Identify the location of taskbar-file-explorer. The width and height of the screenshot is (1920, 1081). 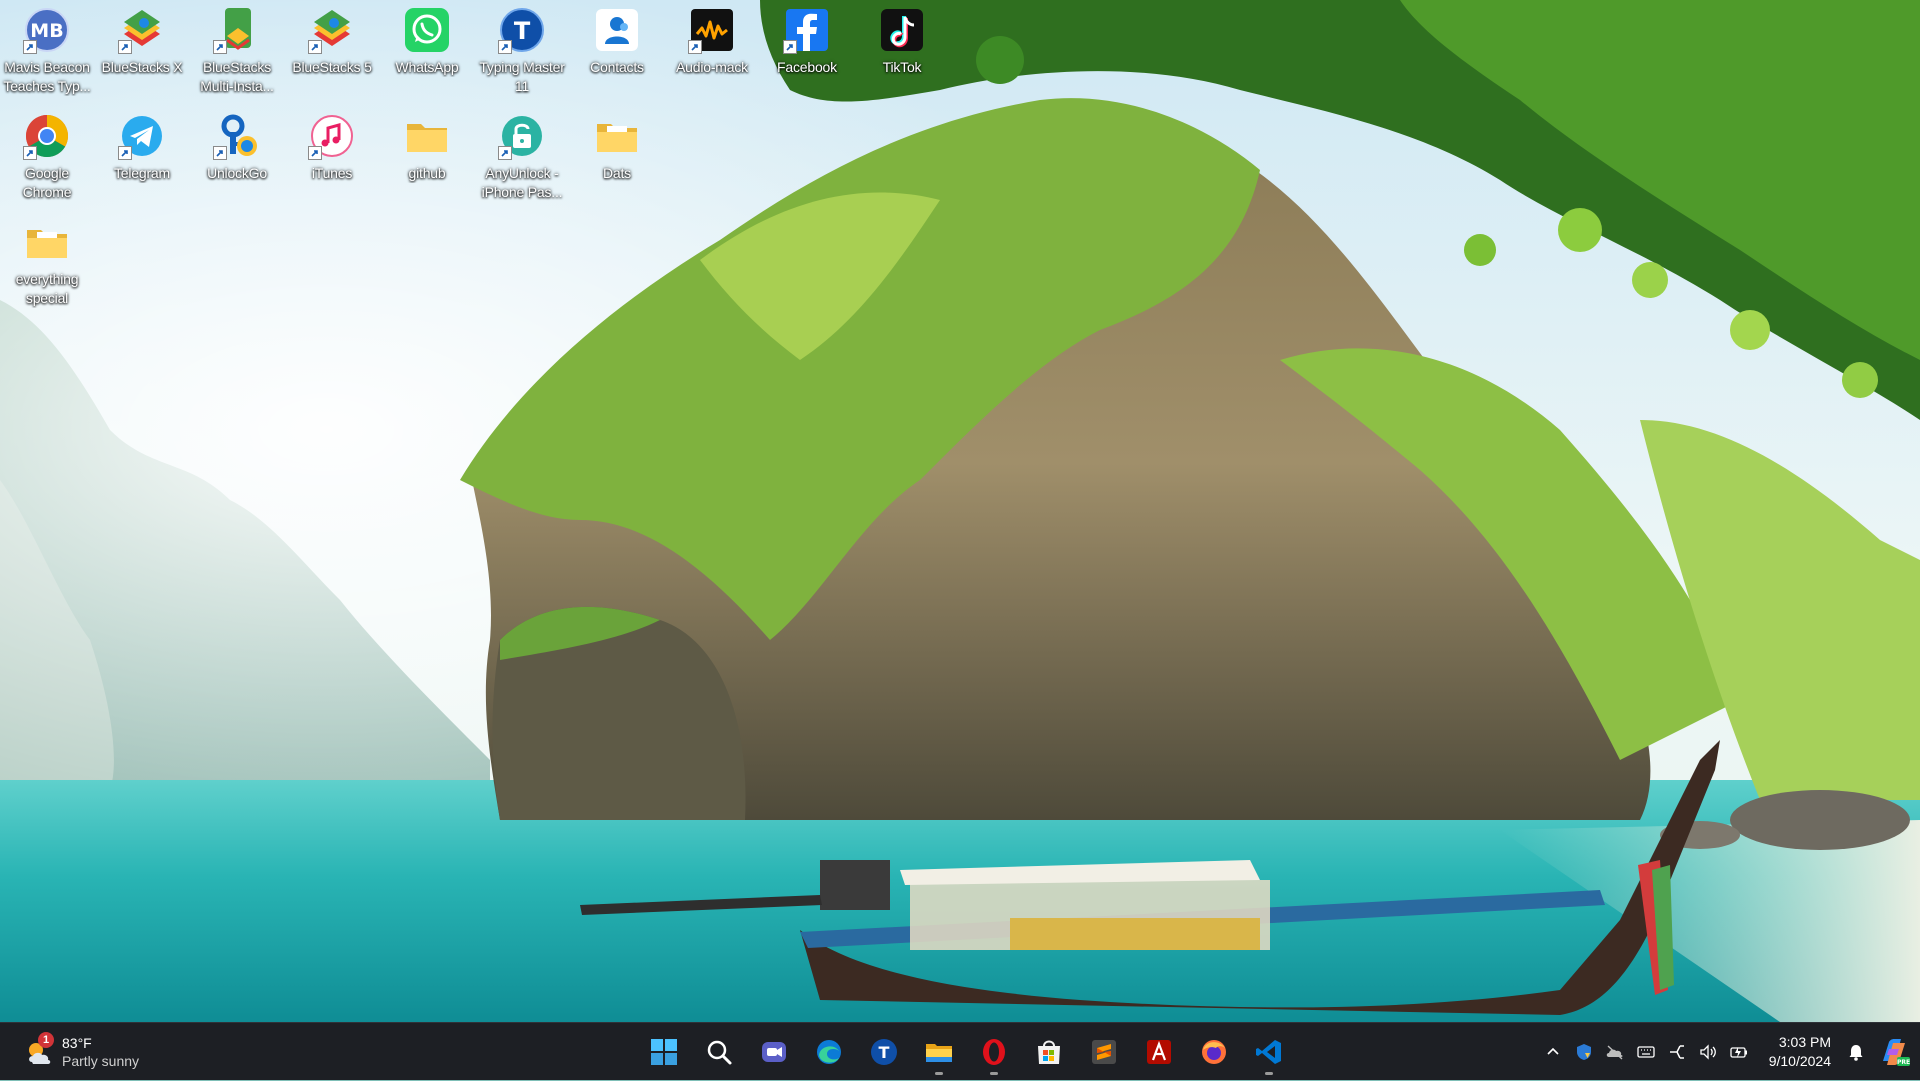
(938, 1052).